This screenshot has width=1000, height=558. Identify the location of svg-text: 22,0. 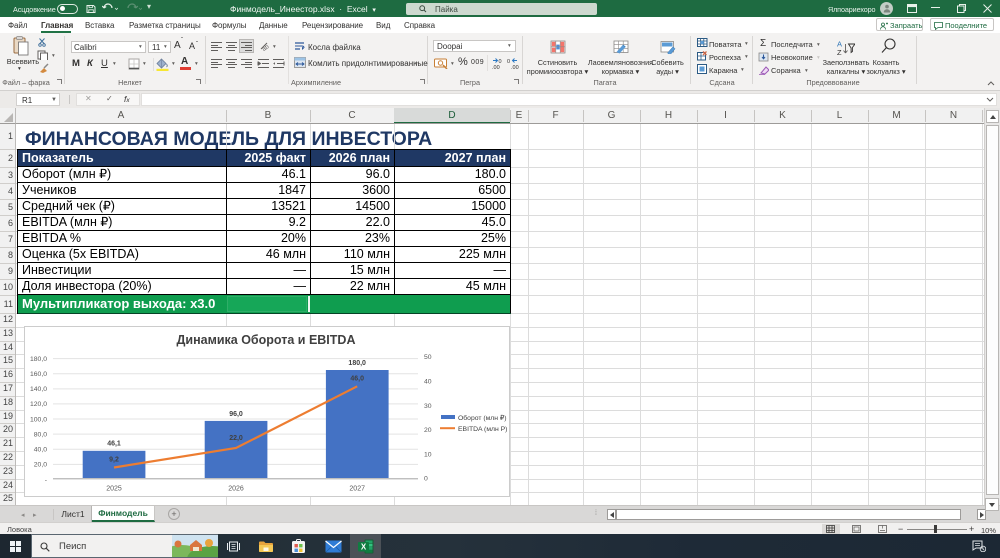
(236, 438).